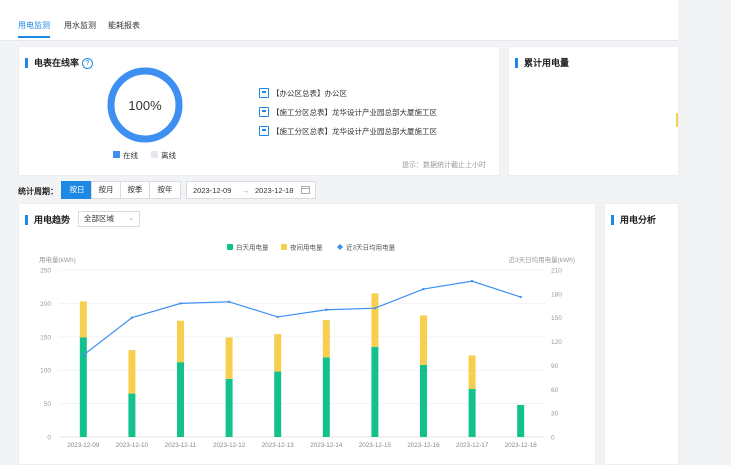 The width and height of the screenshot is (731, 465). I want to click on y-right-tick-label: 180, so click(556, 294).